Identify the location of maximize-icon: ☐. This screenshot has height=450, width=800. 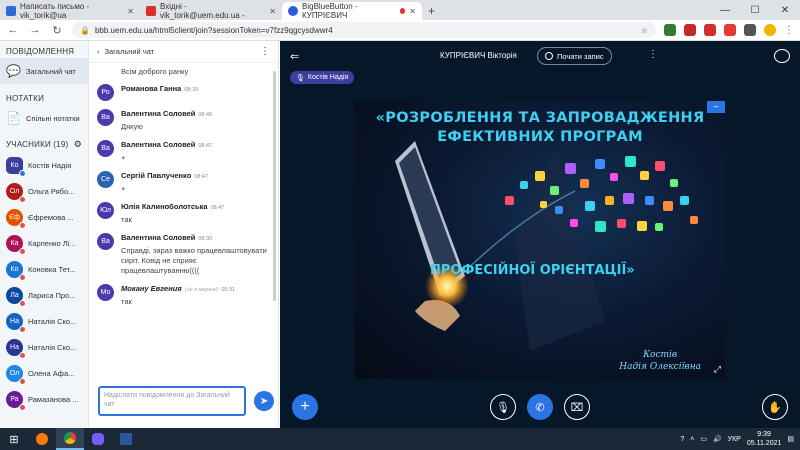
(755, 10).